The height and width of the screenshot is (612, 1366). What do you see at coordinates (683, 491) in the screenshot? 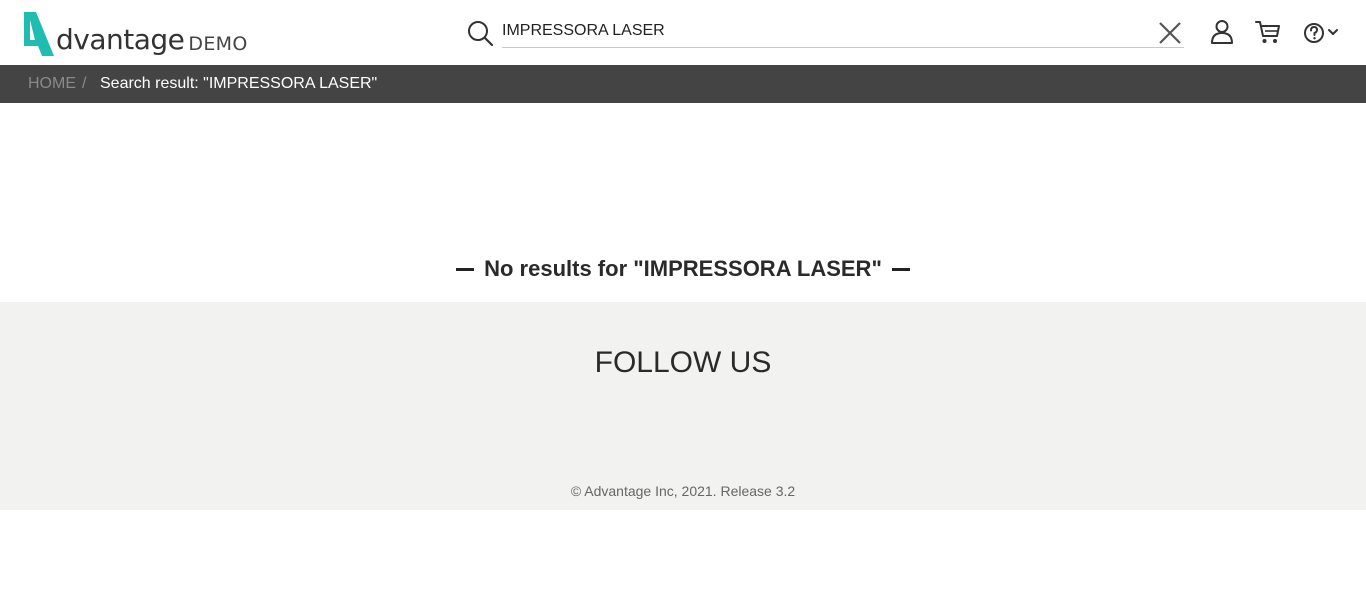
I see `copyright-text: © Advantage Inc, 2021. Release 3.2` at bounding box center [683, 491].